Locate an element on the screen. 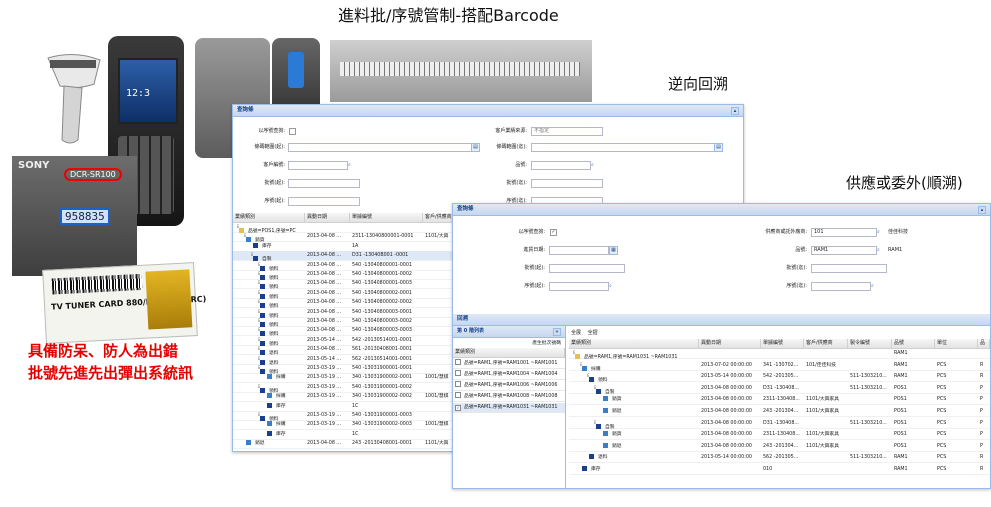  scan-range-from-button: ▤ is located at coordinates (475, 147).